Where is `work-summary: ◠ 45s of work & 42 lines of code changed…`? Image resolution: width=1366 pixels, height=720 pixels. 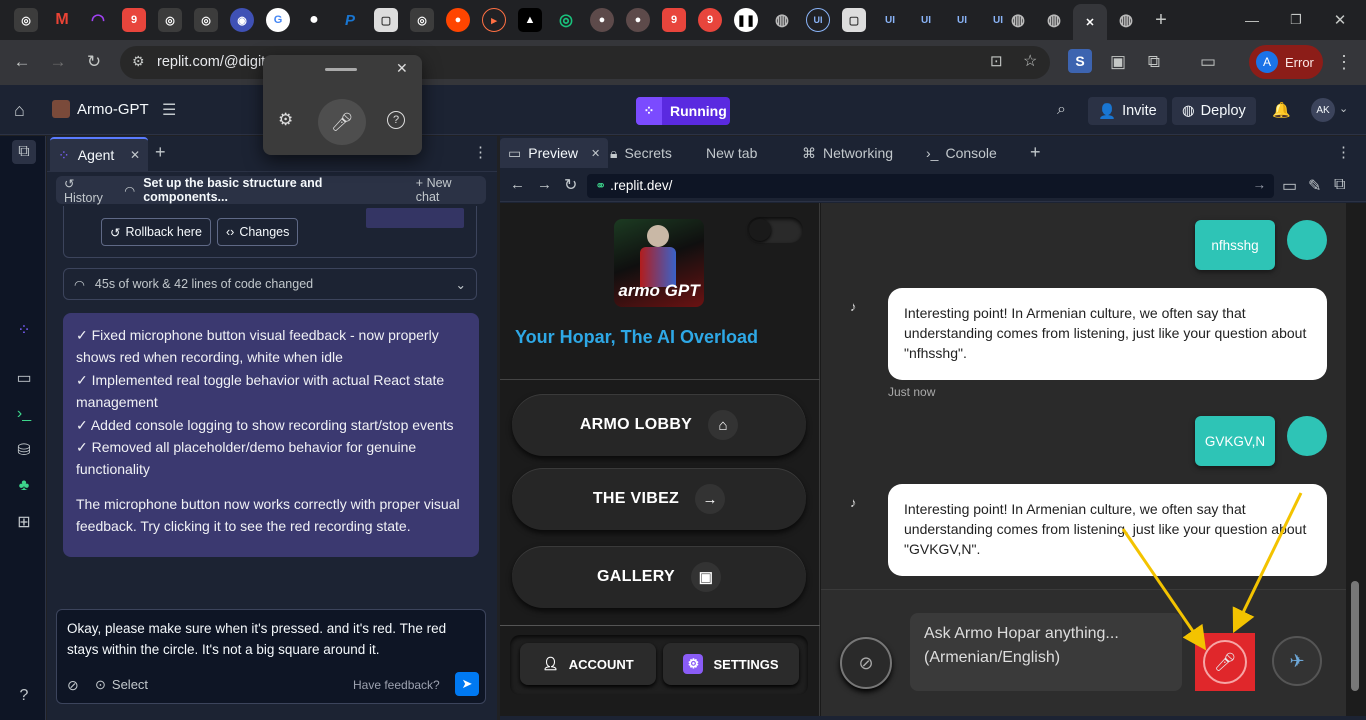 work-summary: ◠ 45s of work & 42 lines of code changed… is located at coordinates (270, 284).